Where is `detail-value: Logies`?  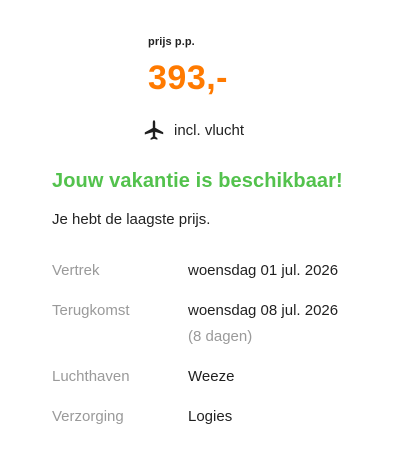
detail-value: Logies is located at coordinates (210, 416).